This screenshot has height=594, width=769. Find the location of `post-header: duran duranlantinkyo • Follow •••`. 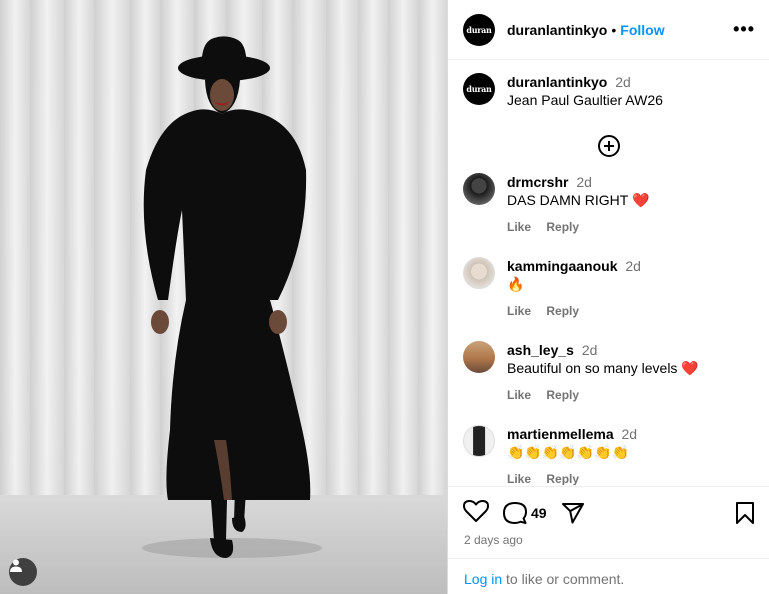

post-header: duran duranlantinkyo • Follow ••• is located at coordinates (608, 30).